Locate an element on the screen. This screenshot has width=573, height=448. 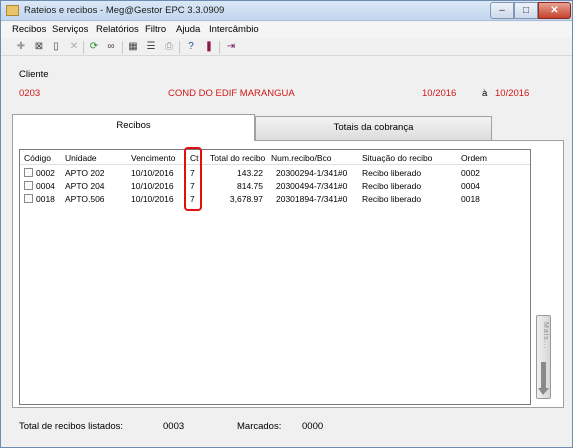
cell-codigo: 0004 is located at coordinates (45, 186).